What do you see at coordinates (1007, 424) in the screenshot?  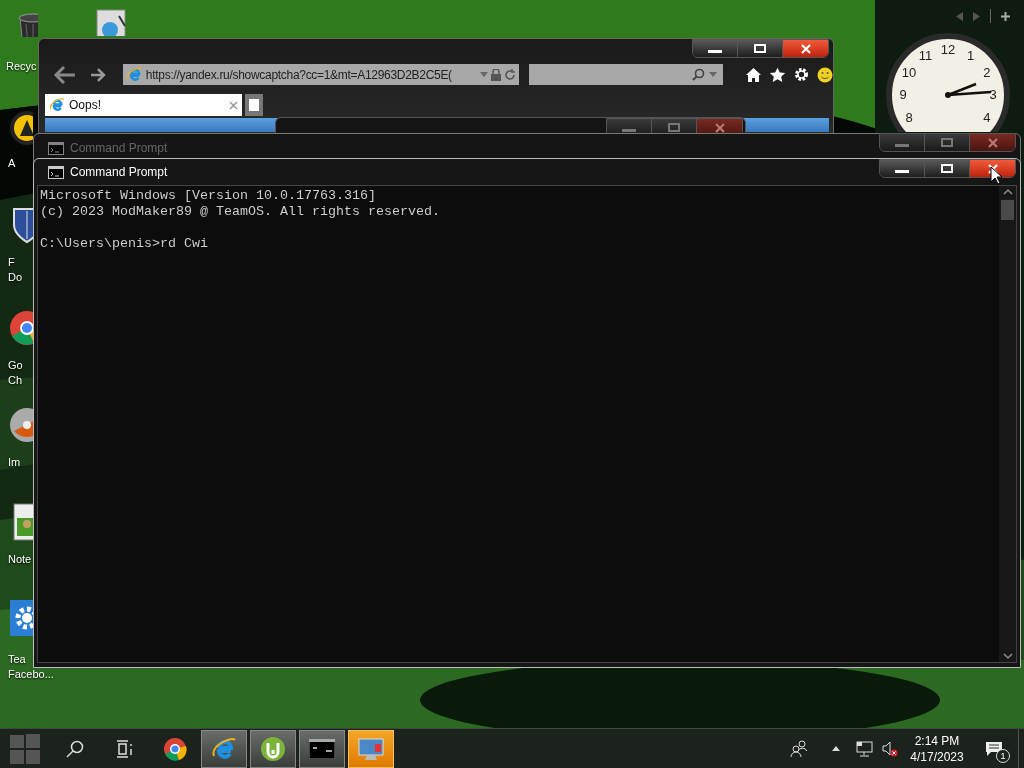 I see `scrollbar` at bounding box center [1007, 424].